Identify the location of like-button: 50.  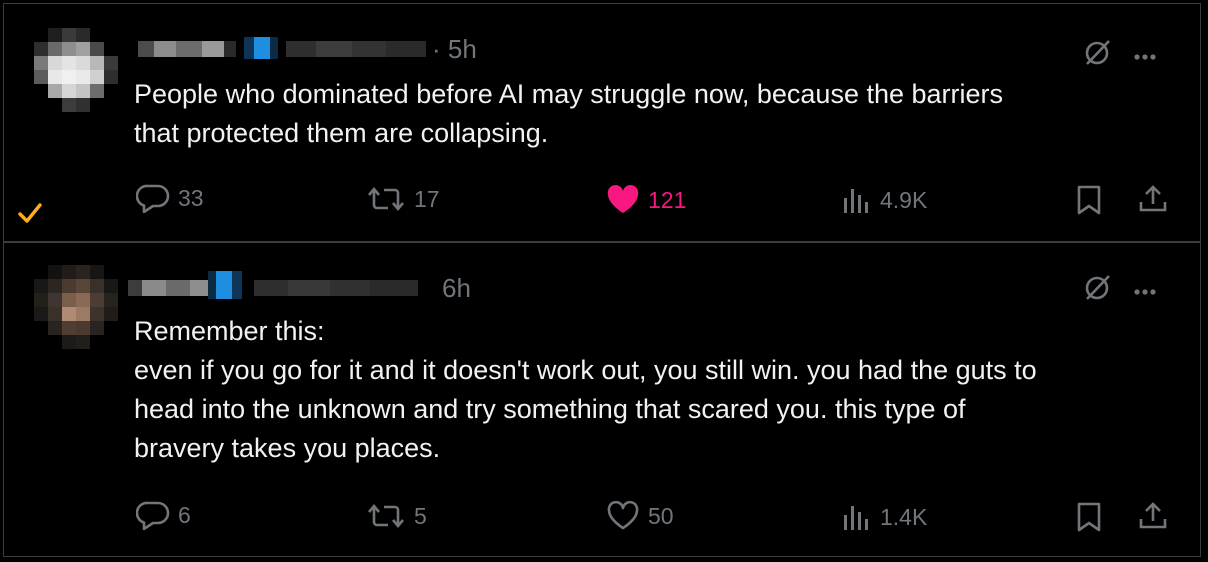
(640, 516).